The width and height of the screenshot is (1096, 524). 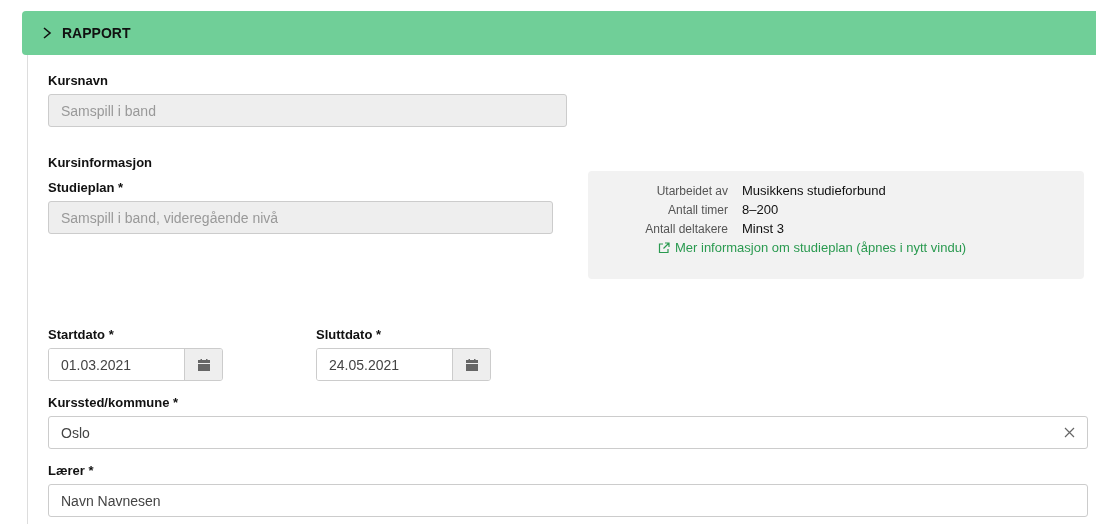 I want to click on field-label: Lærer *, so click(x=71, y=470).